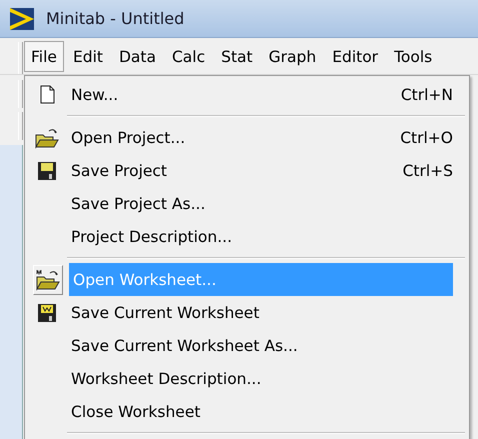  I want to click on menu-item: Save Current Worksheet, so click(260, 312).